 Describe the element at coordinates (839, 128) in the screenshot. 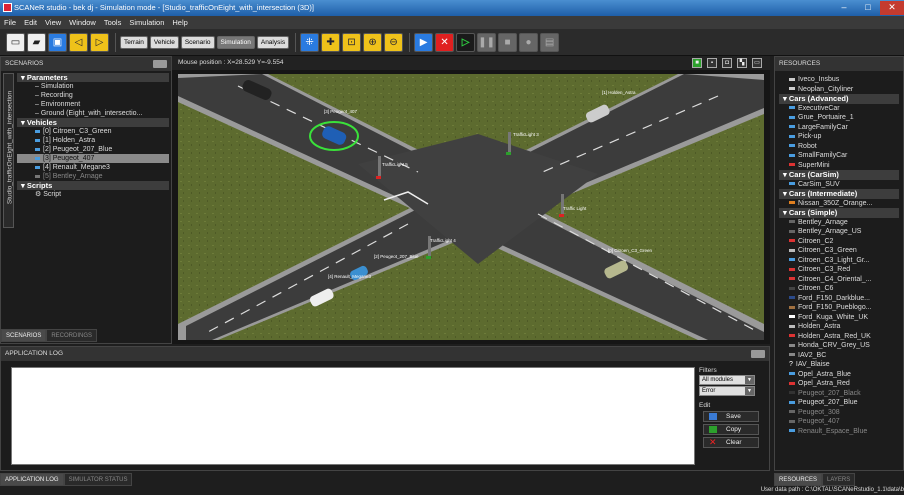

I see `resource-item: LargeFamilyCar` at that location.